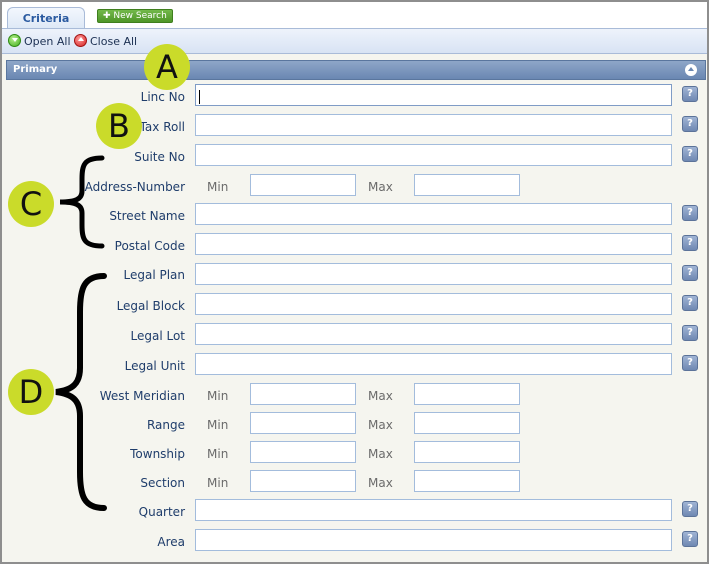 The height and width of the screenshot is (564, 709). I want to click on open-all-button: Open All, so click(39, 42).